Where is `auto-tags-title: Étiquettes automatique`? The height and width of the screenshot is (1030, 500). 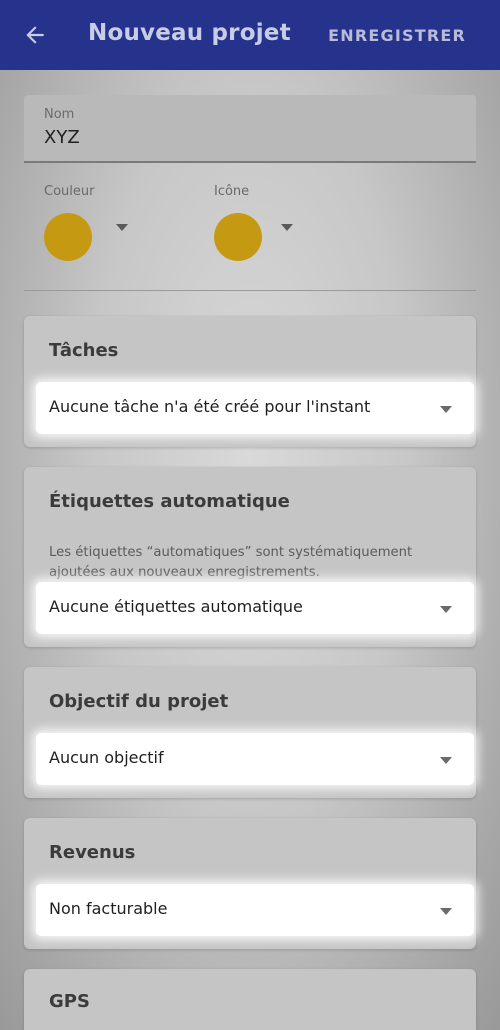 auto-tags-title: Étiquettes automatique is located at coordinates (169, 501).